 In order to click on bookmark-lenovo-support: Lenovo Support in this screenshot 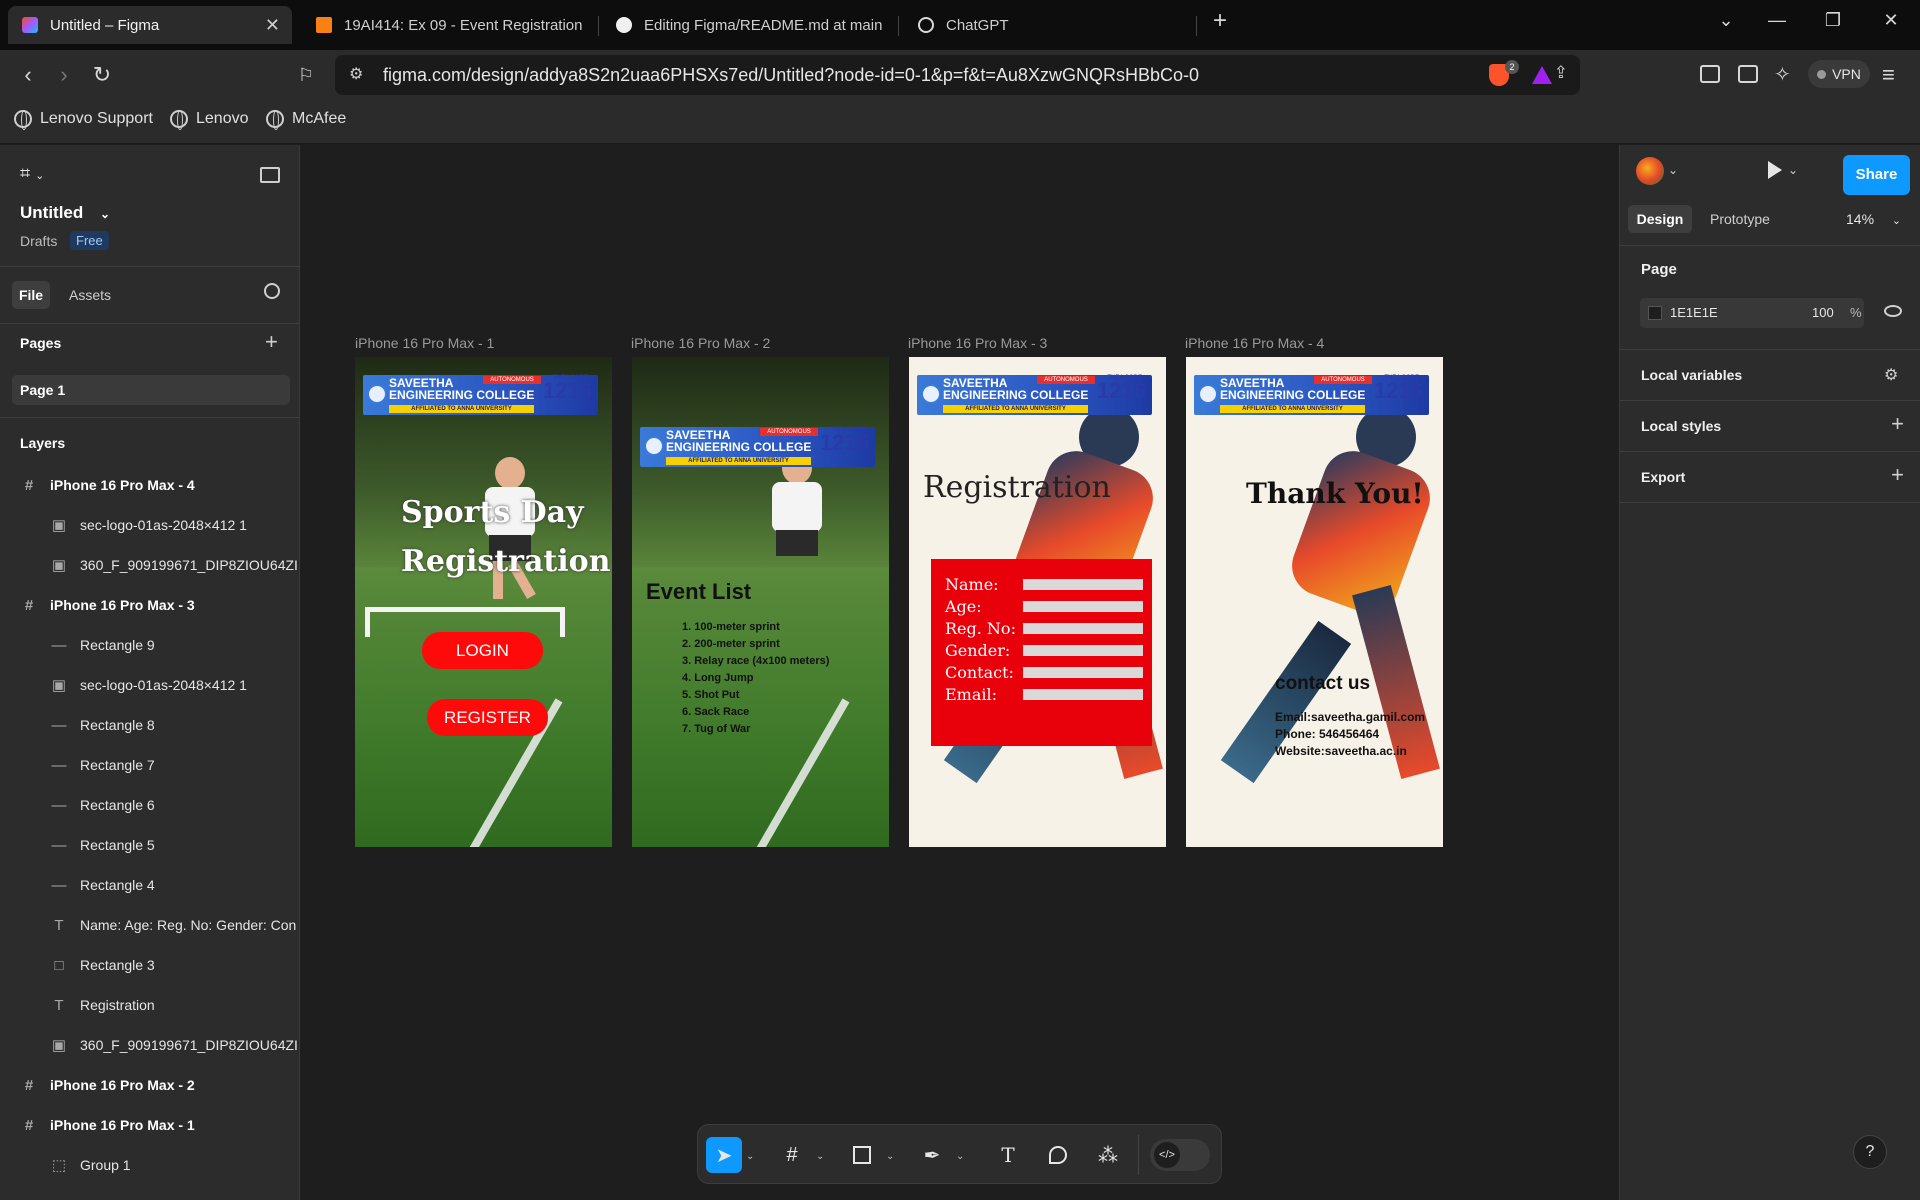, I will do `click(83, 120)`.